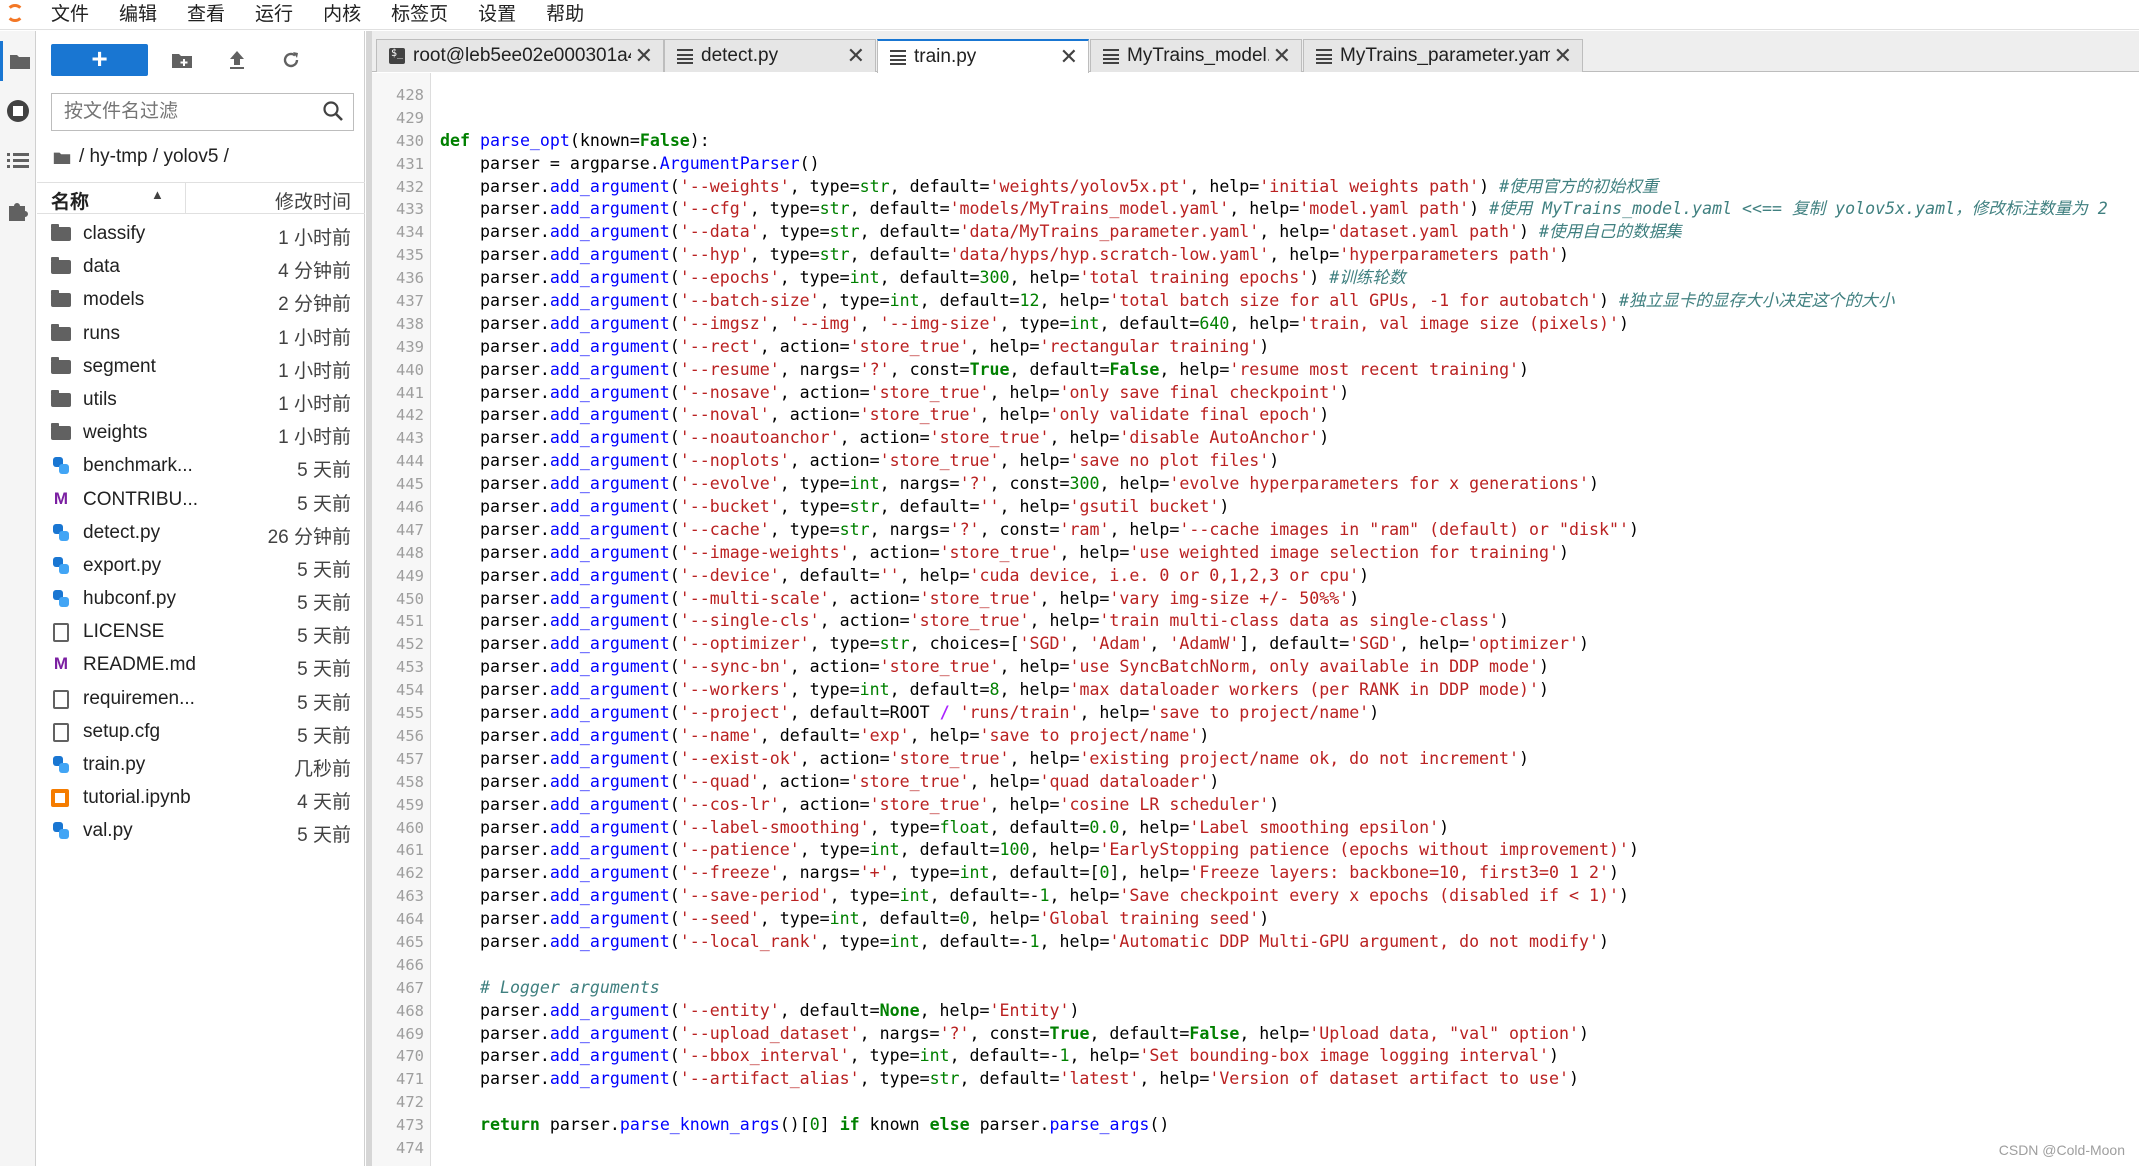  What do you see at coordinates (18, 61) in the screenshot?
I see `file-browser-folder-icon` at bounding box center [18, 61].